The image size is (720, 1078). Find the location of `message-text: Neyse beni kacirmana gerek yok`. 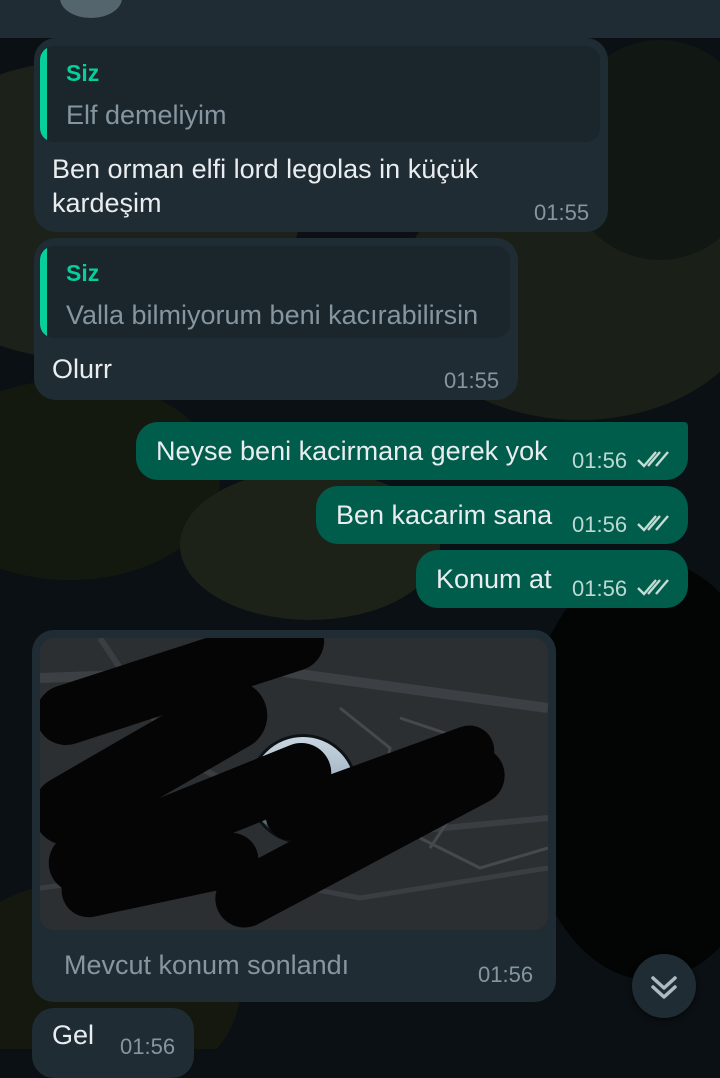

message-text: Neyse beni kacirmana gerek yok is located at coordinates (352, 451).